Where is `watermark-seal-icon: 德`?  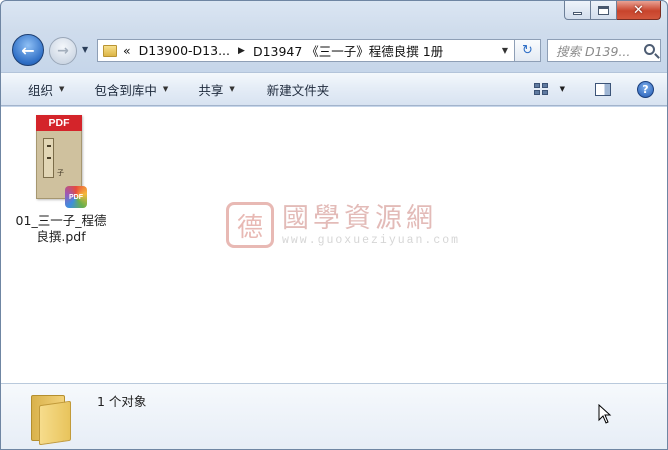
watermark-seal-icon: 德 is located at coordinates (250, 225).